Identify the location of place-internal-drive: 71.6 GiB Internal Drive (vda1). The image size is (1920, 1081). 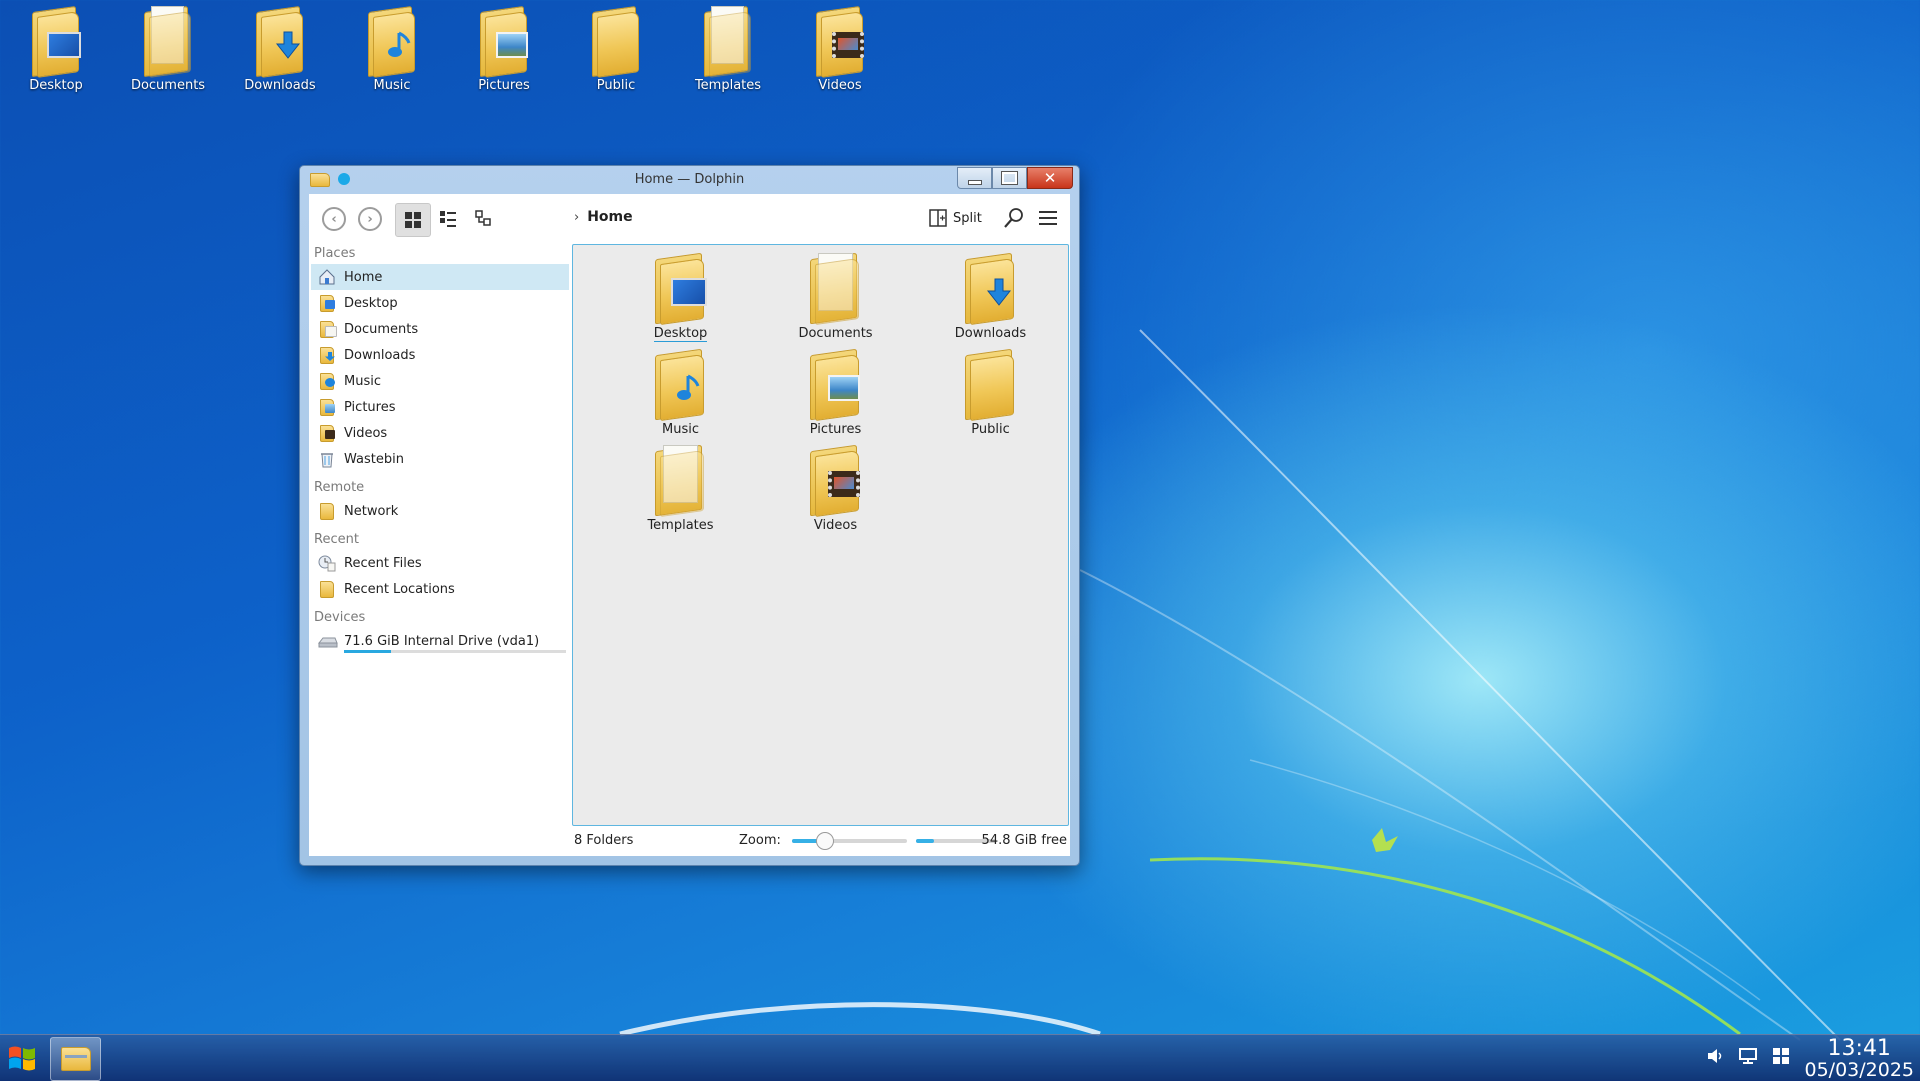
(440, 641).